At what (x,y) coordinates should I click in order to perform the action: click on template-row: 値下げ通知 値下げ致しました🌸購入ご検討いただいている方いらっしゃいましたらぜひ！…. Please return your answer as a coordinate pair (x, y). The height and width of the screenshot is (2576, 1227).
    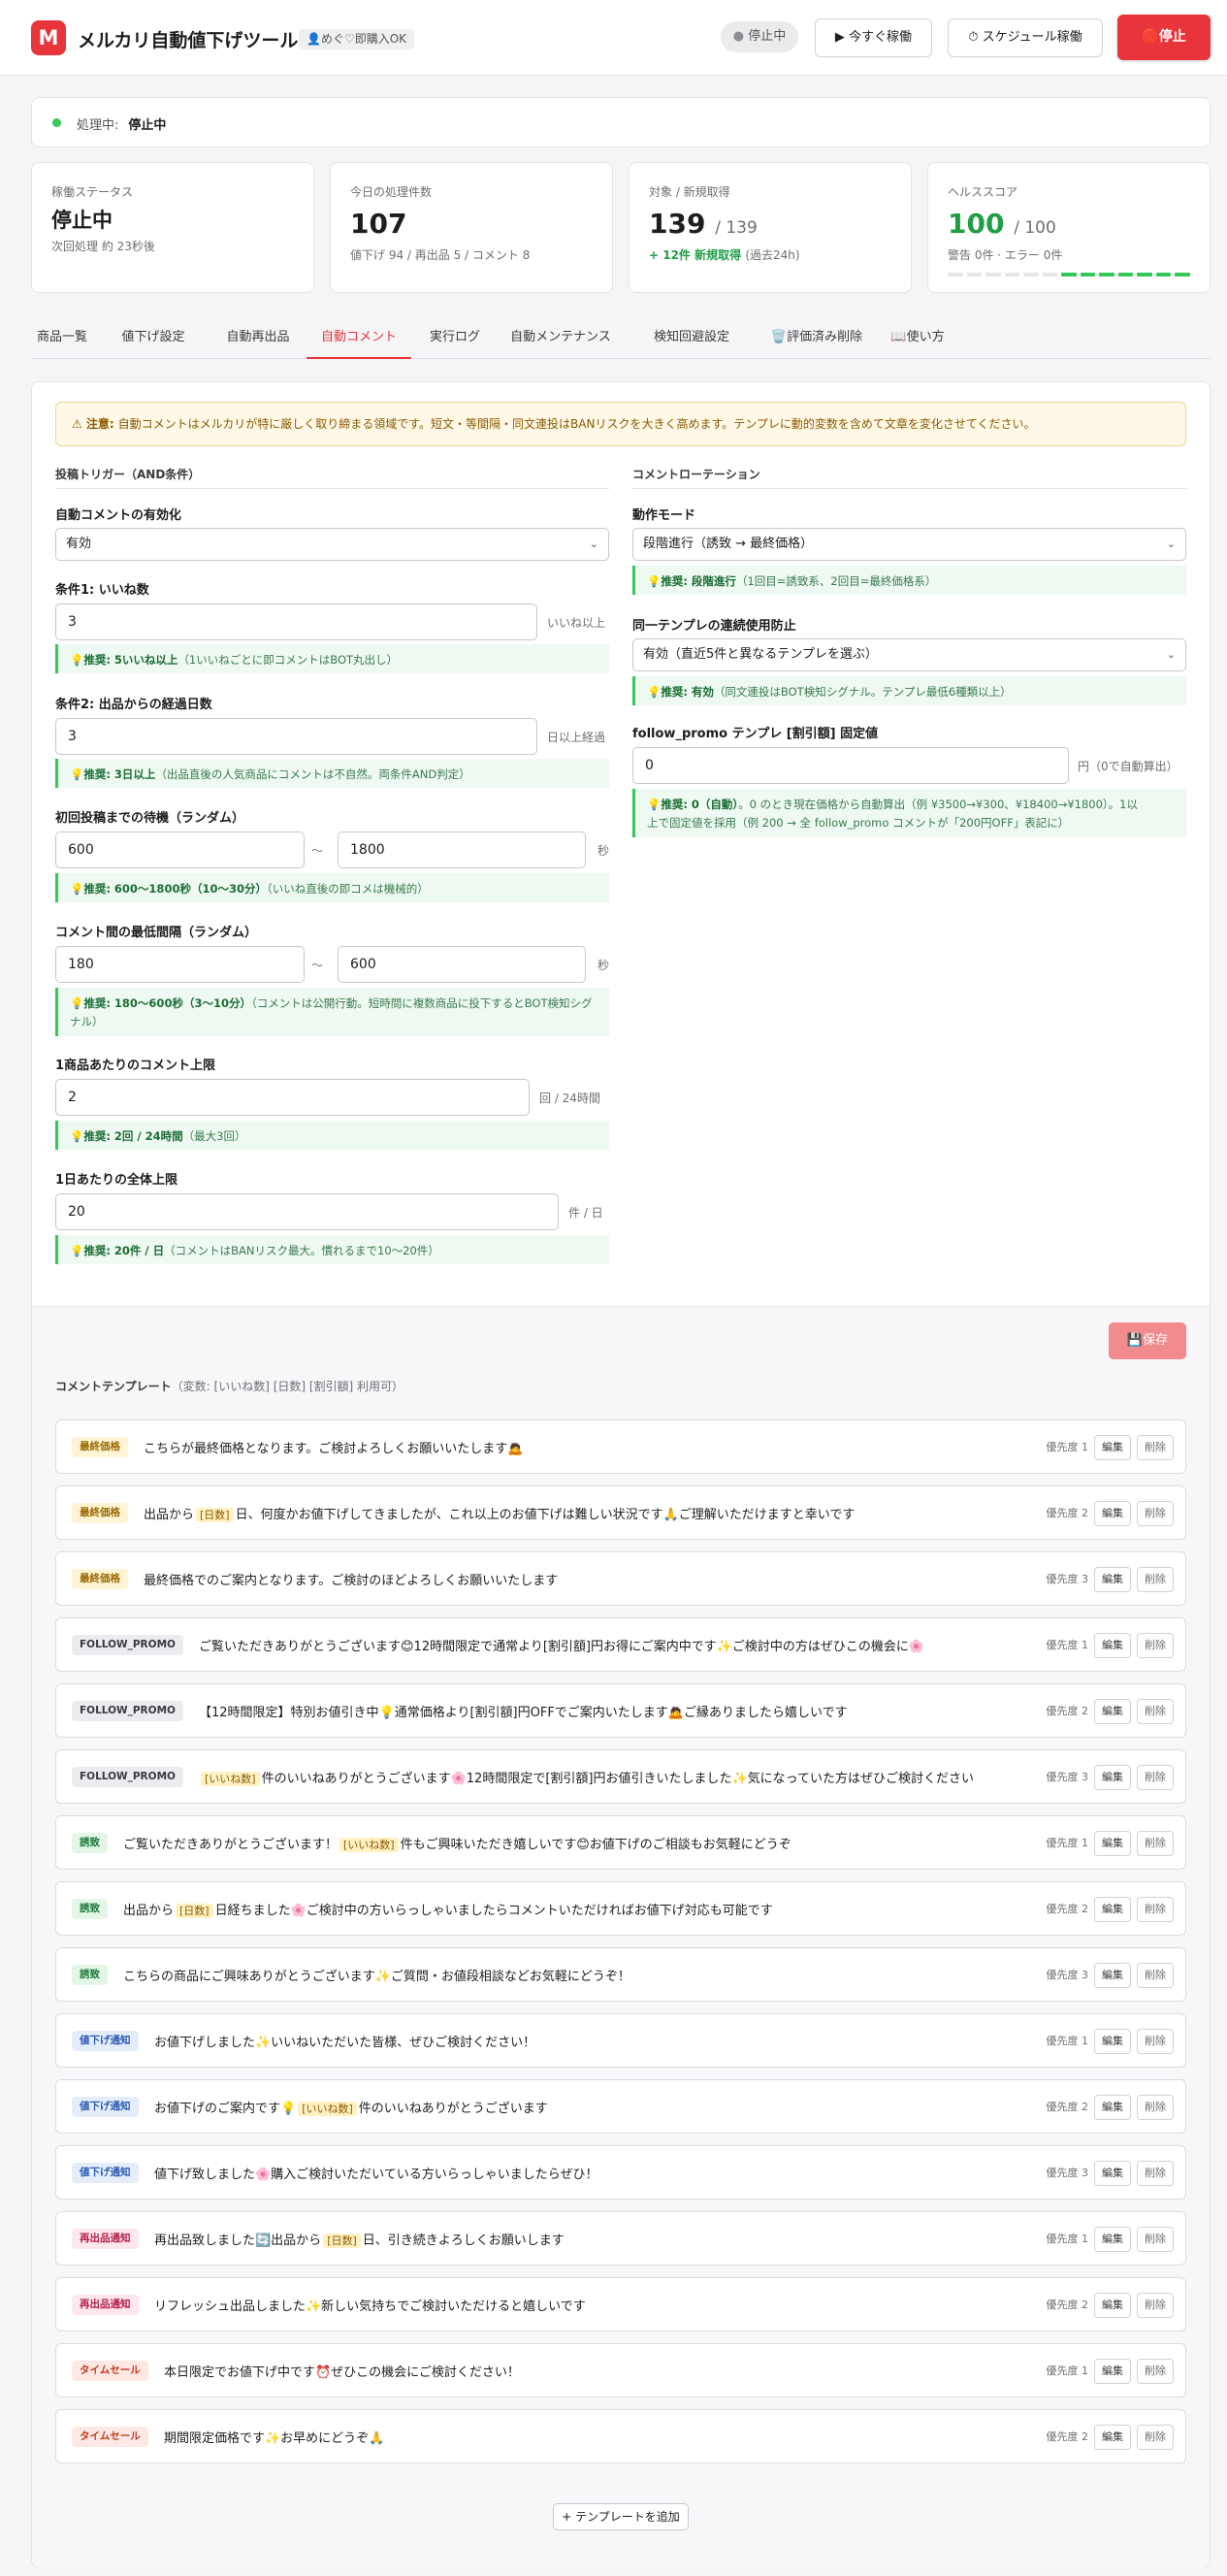
    Looking at the image, I should click on (620, 2172).